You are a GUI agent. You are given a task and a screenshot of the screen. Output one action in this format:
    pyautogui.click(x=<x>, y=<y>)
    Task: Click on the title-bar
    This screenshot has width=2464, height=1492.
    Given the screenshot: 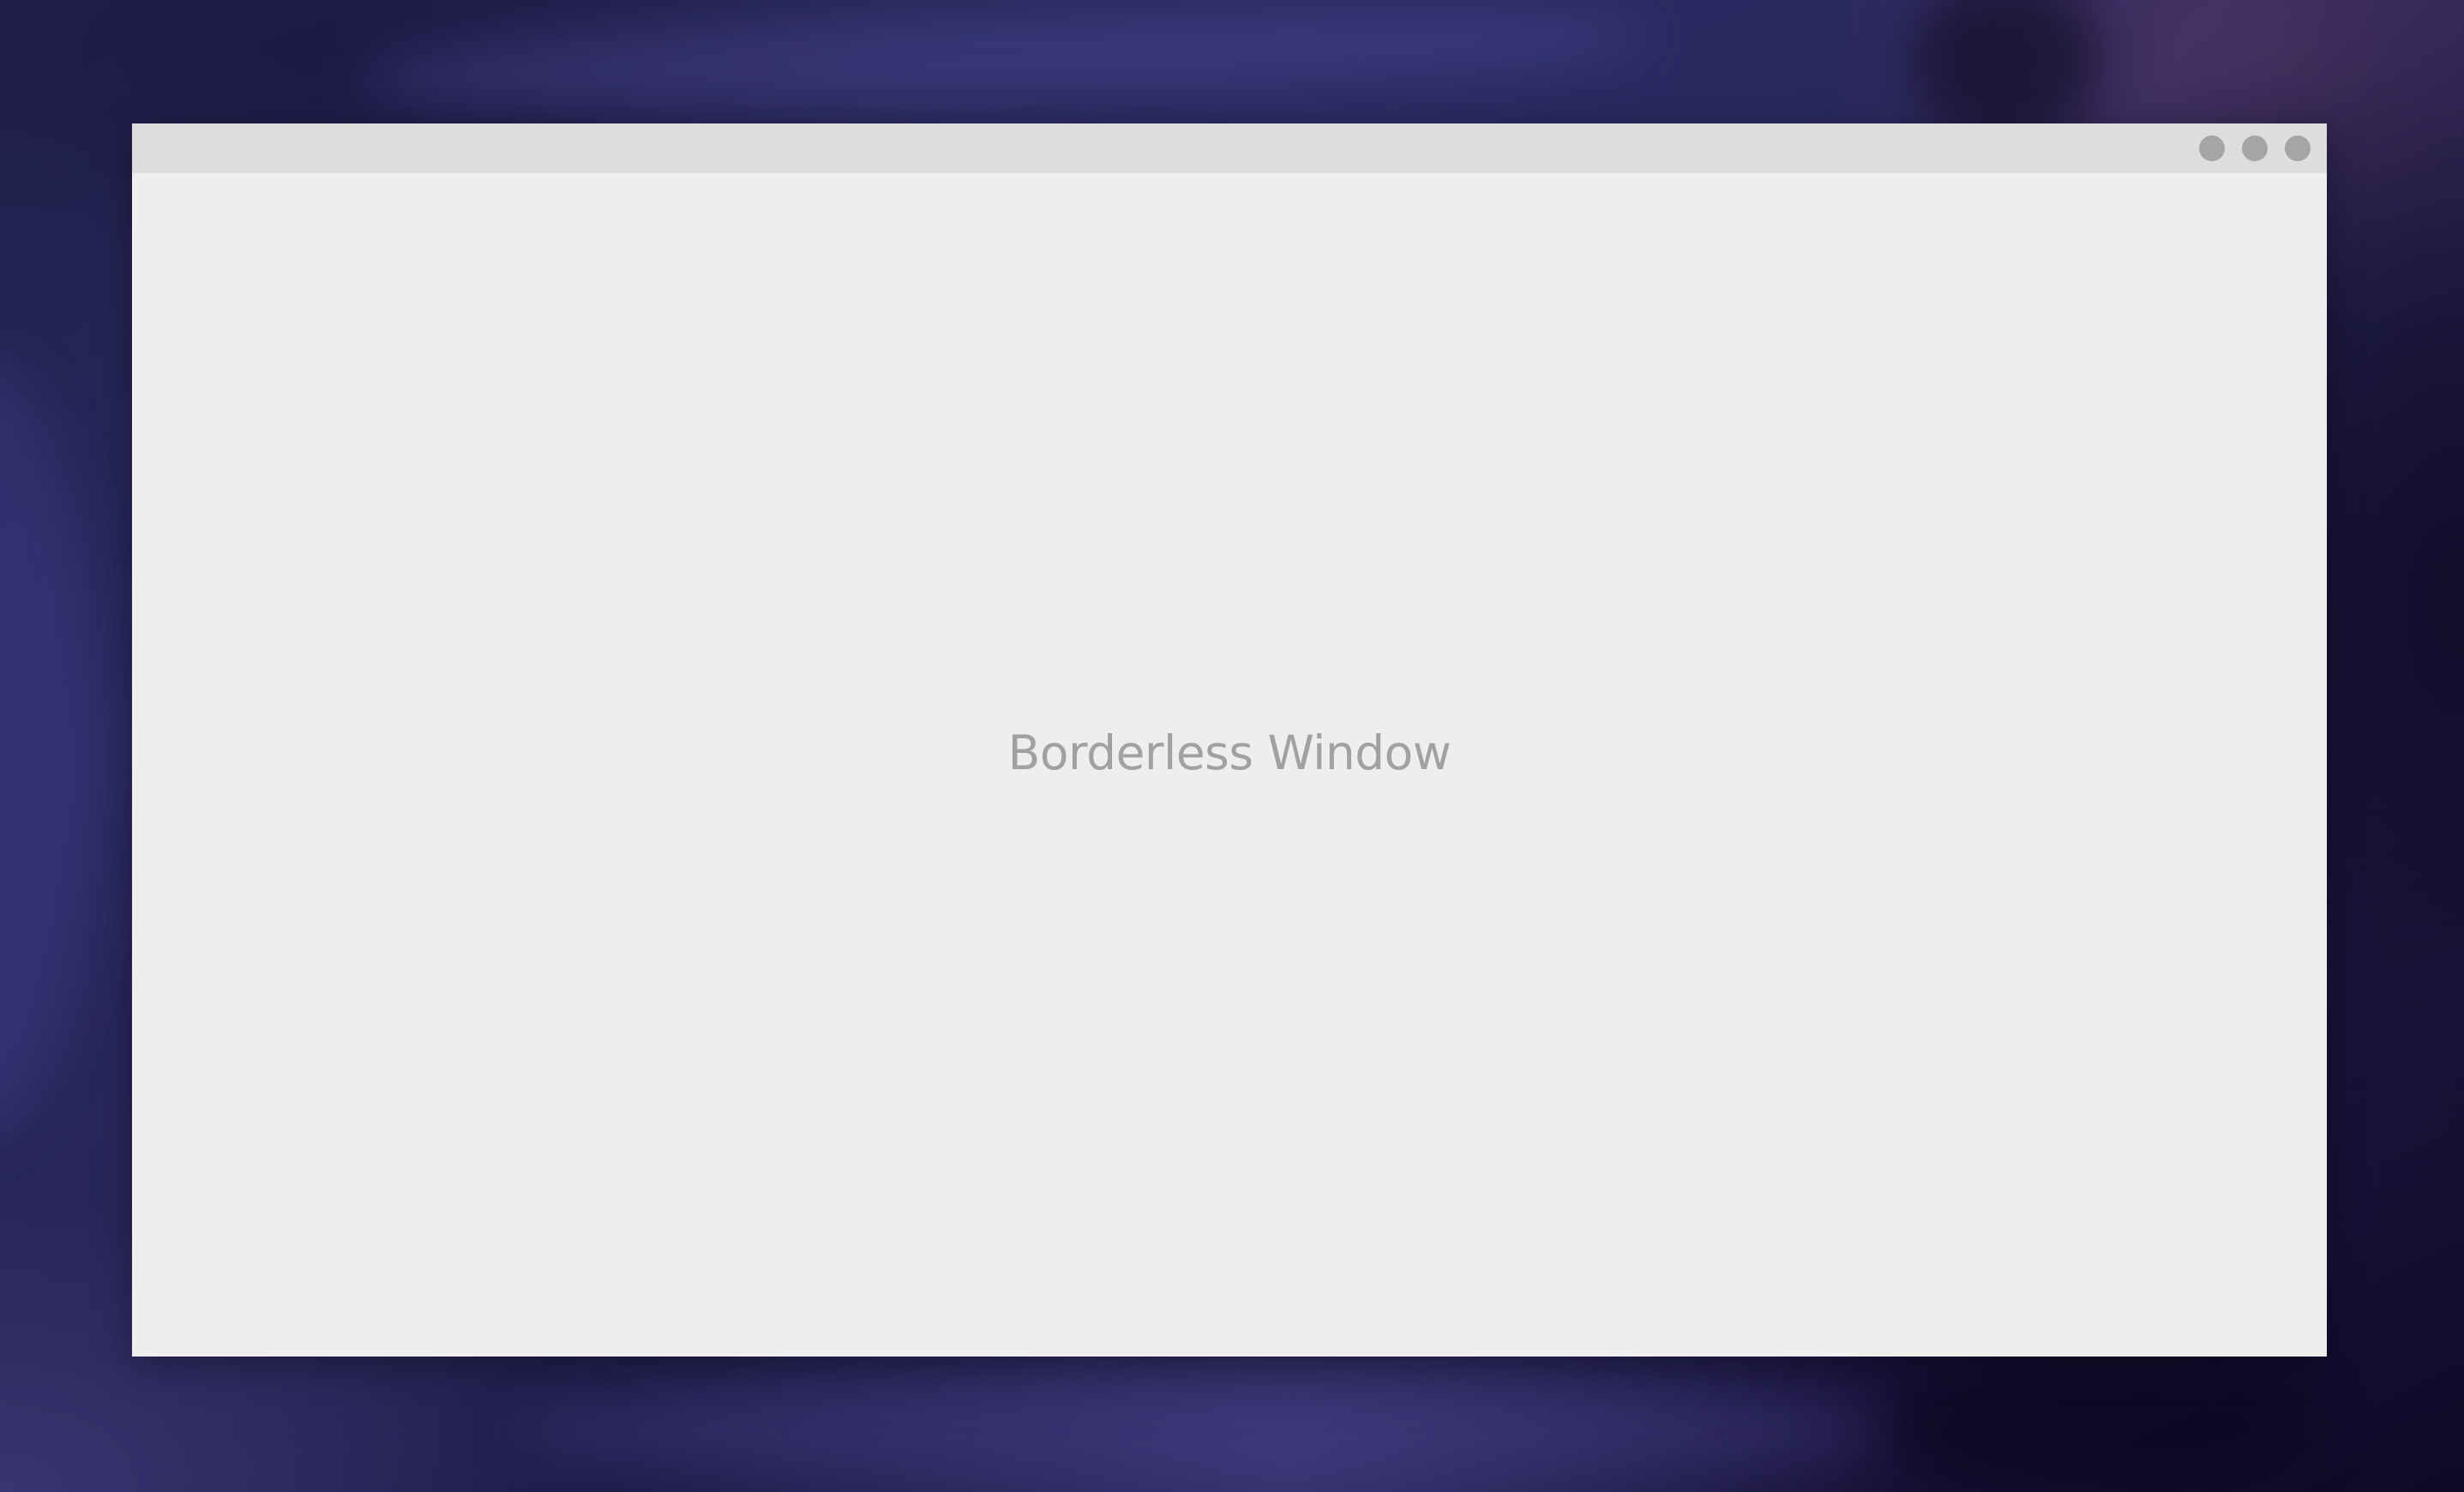 What is the action you would take?
    pyautogui.click(x=1229, y=148)
    